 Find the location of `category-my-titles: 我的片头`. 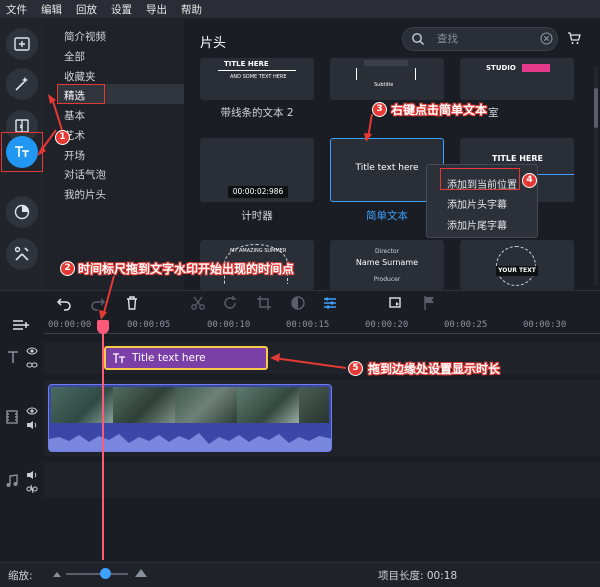

category-my-titles: 我的片头 is located at coordinates (85, 194).